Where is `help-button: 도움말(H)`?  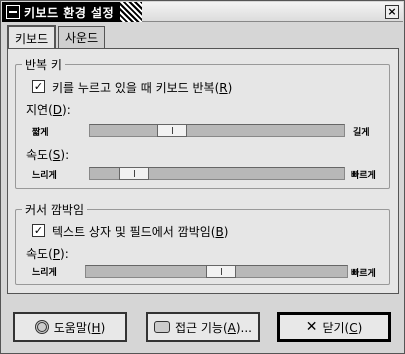 help-button: 도움말(H) is located at coordinates (70, 327).